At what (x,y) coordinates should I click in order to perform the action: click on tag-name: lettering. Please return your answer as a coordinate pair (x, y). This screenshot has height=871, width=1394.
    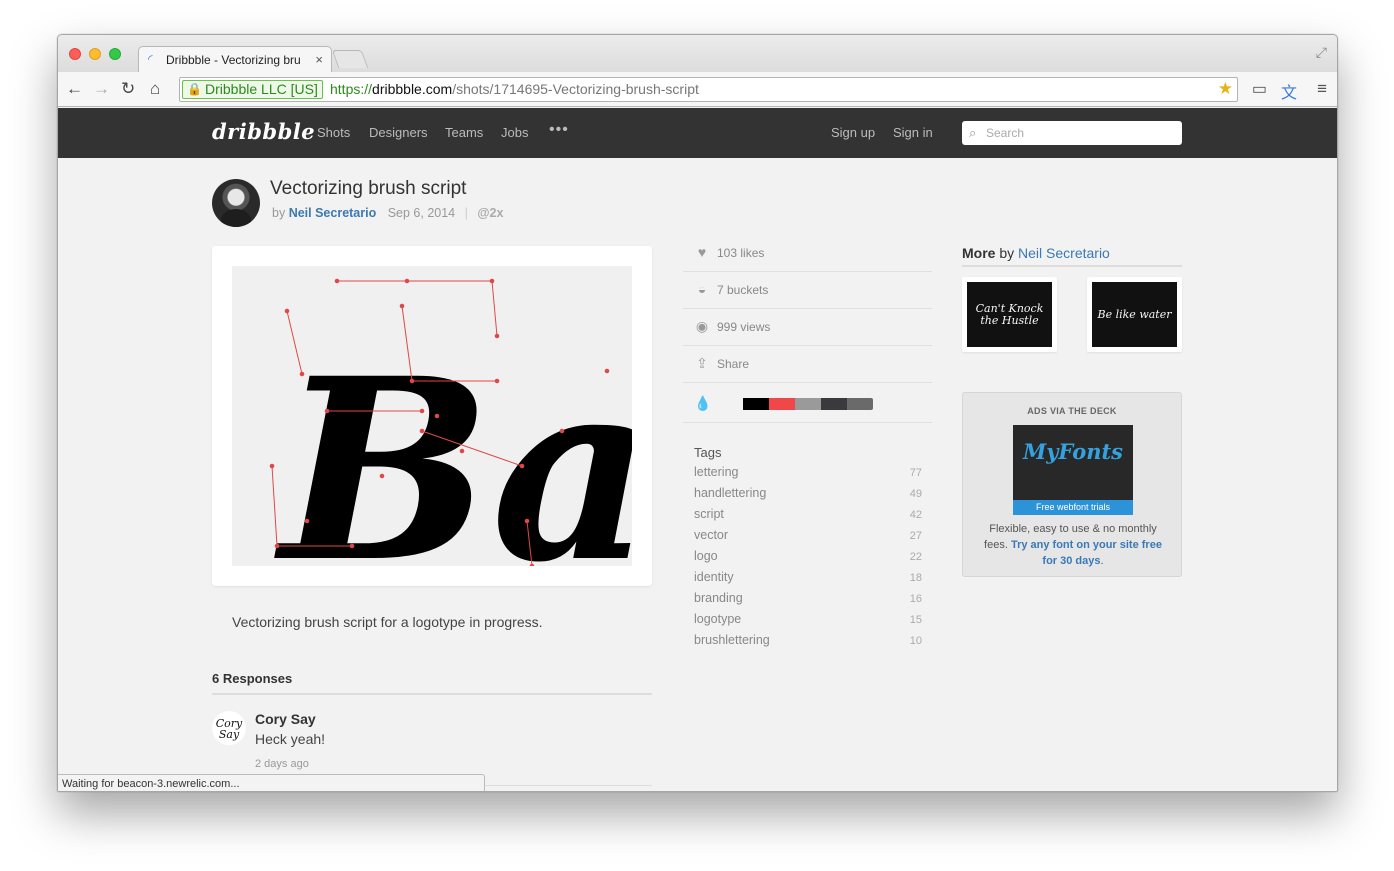
    Looking at the image, I should click on (716, 472).